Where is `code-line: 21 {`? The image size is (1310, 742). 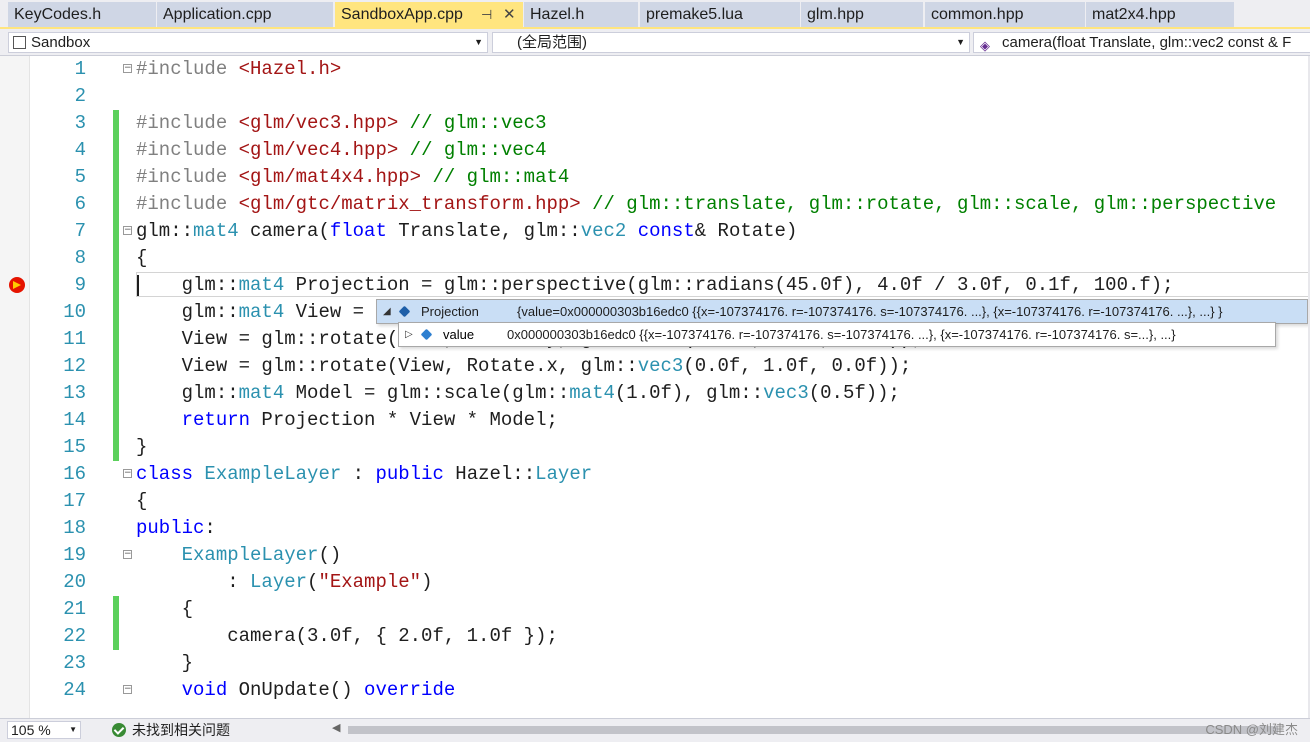 code-line: 21 { is located at coordinates (655, 609).